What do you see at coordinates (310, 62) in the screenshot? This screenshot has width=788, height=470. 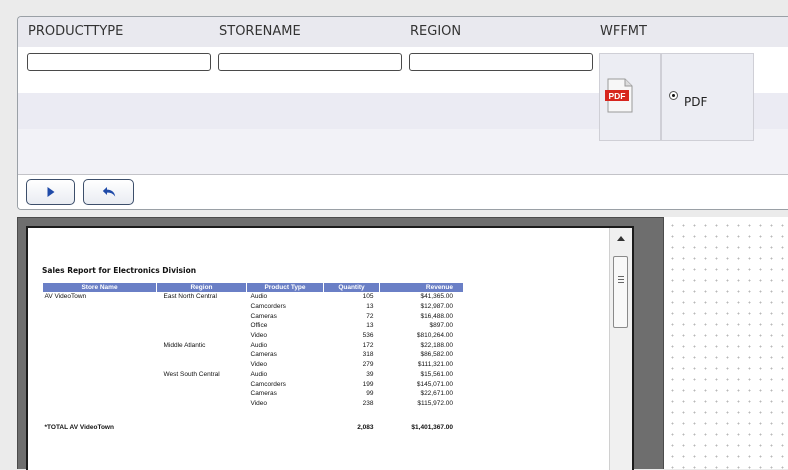 I see `storename-input` at bounding box center [310, 62].